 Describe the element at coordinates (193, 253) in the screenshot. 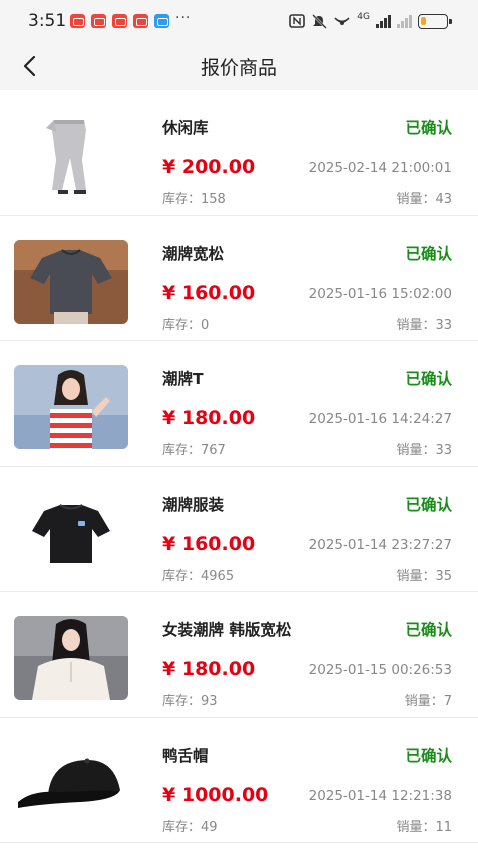

I see `product-name: 潮牌宽松` at that location.